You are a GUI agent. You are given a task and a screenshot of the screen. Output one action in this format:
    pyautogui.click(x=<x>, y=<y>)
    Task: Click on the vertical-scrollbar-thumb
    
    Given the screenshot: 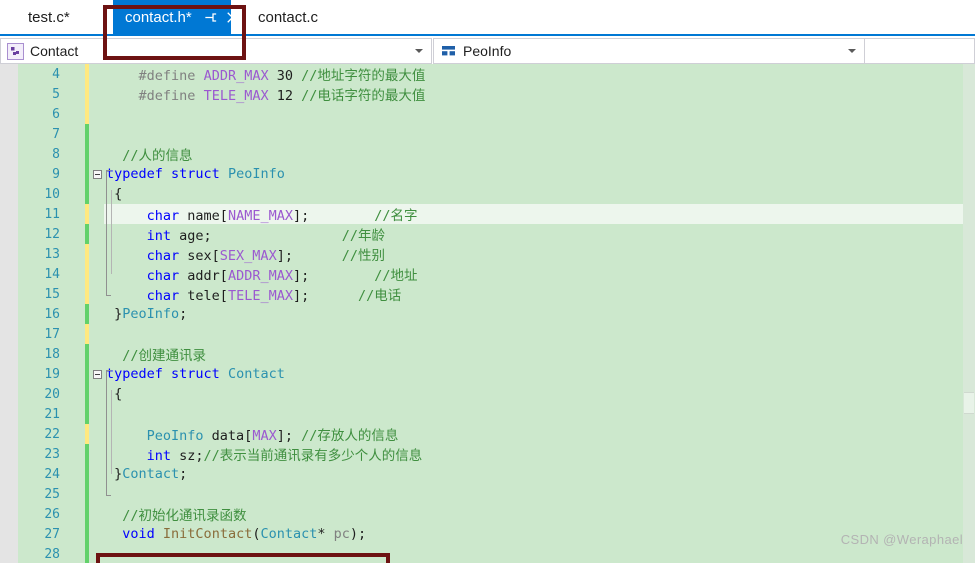 What is the action you would take?
    pyautogui.click(x=969, y=403)
    